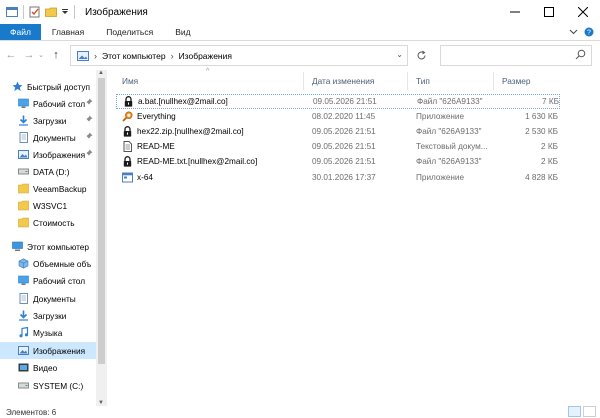  Describe the element at coordinates (541, 131) in the screenshot. I see `file-size: 2 530 КБ` at that location.